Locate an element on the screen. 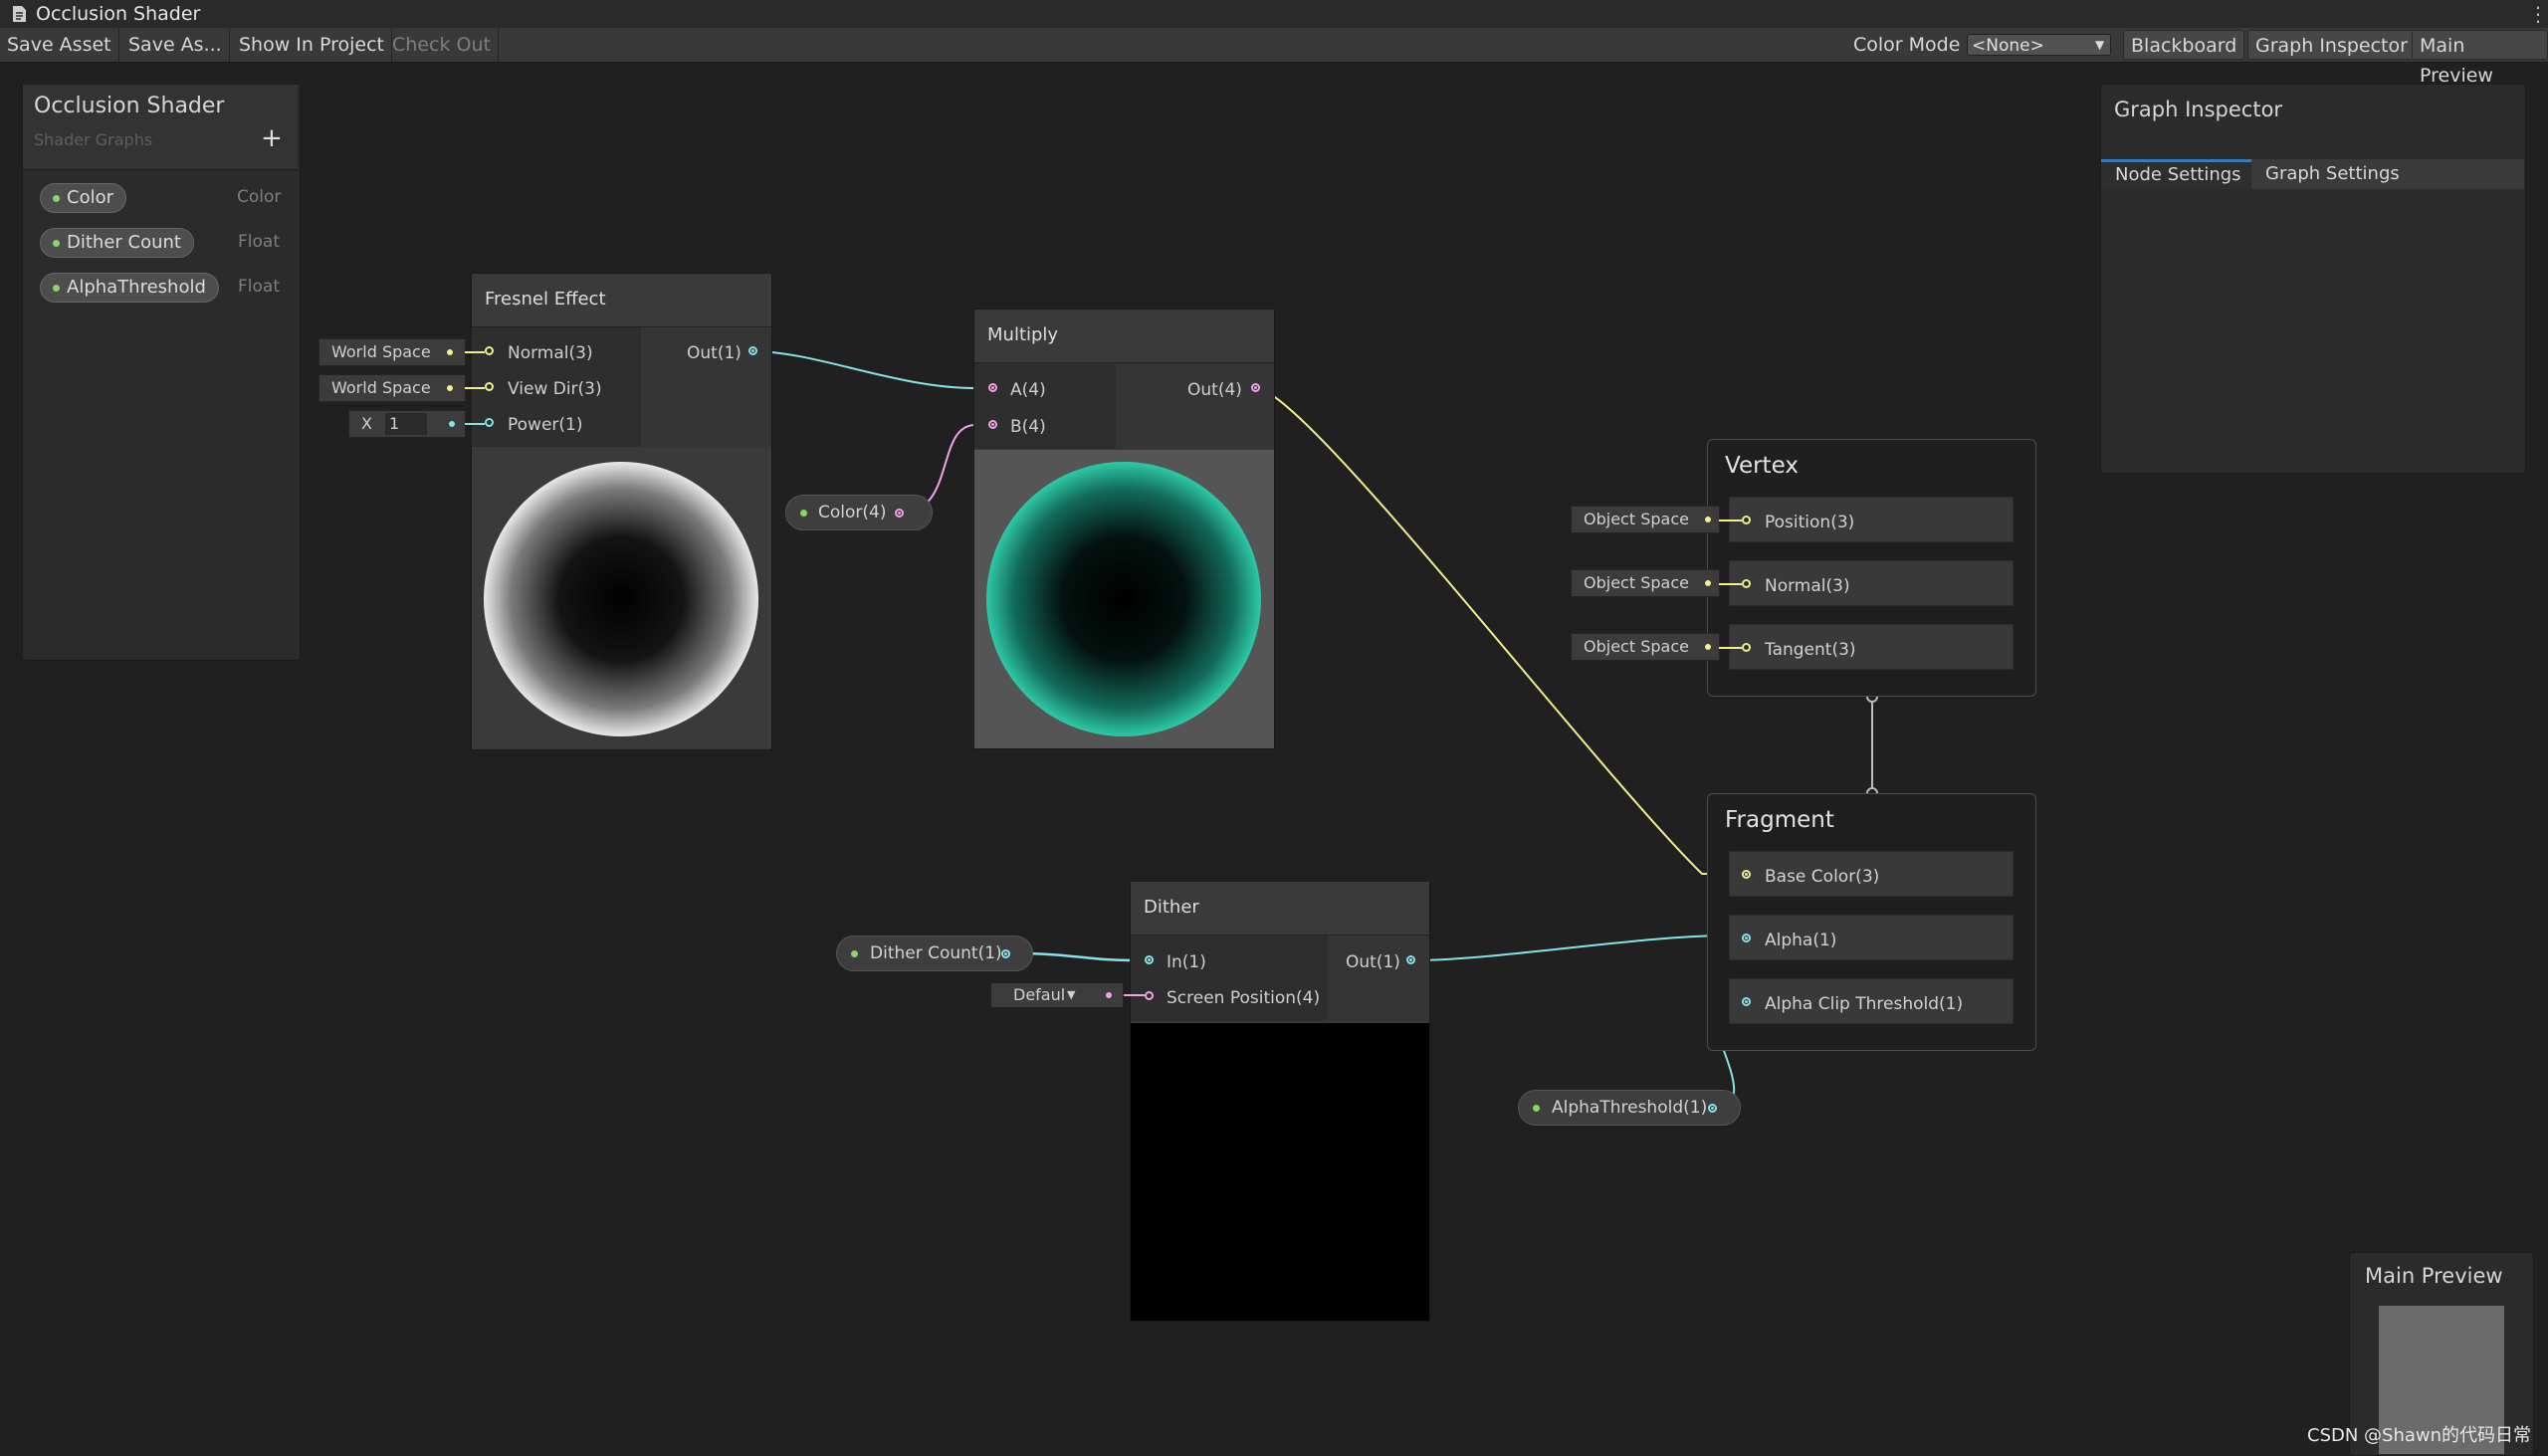  screen-position-mode-field: Defaul ▼ is located at coordinates (1057, 995).